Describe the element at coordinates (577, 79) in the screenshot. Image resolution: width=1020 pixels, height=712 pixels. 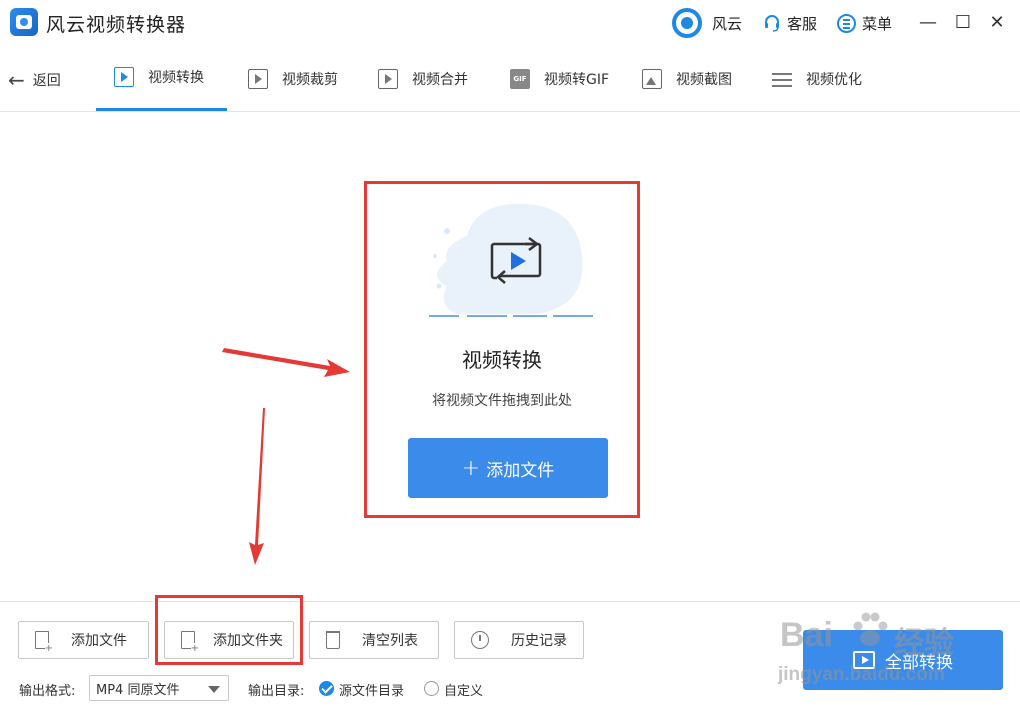
I see `tab-label: 视频转GIF` at that location.